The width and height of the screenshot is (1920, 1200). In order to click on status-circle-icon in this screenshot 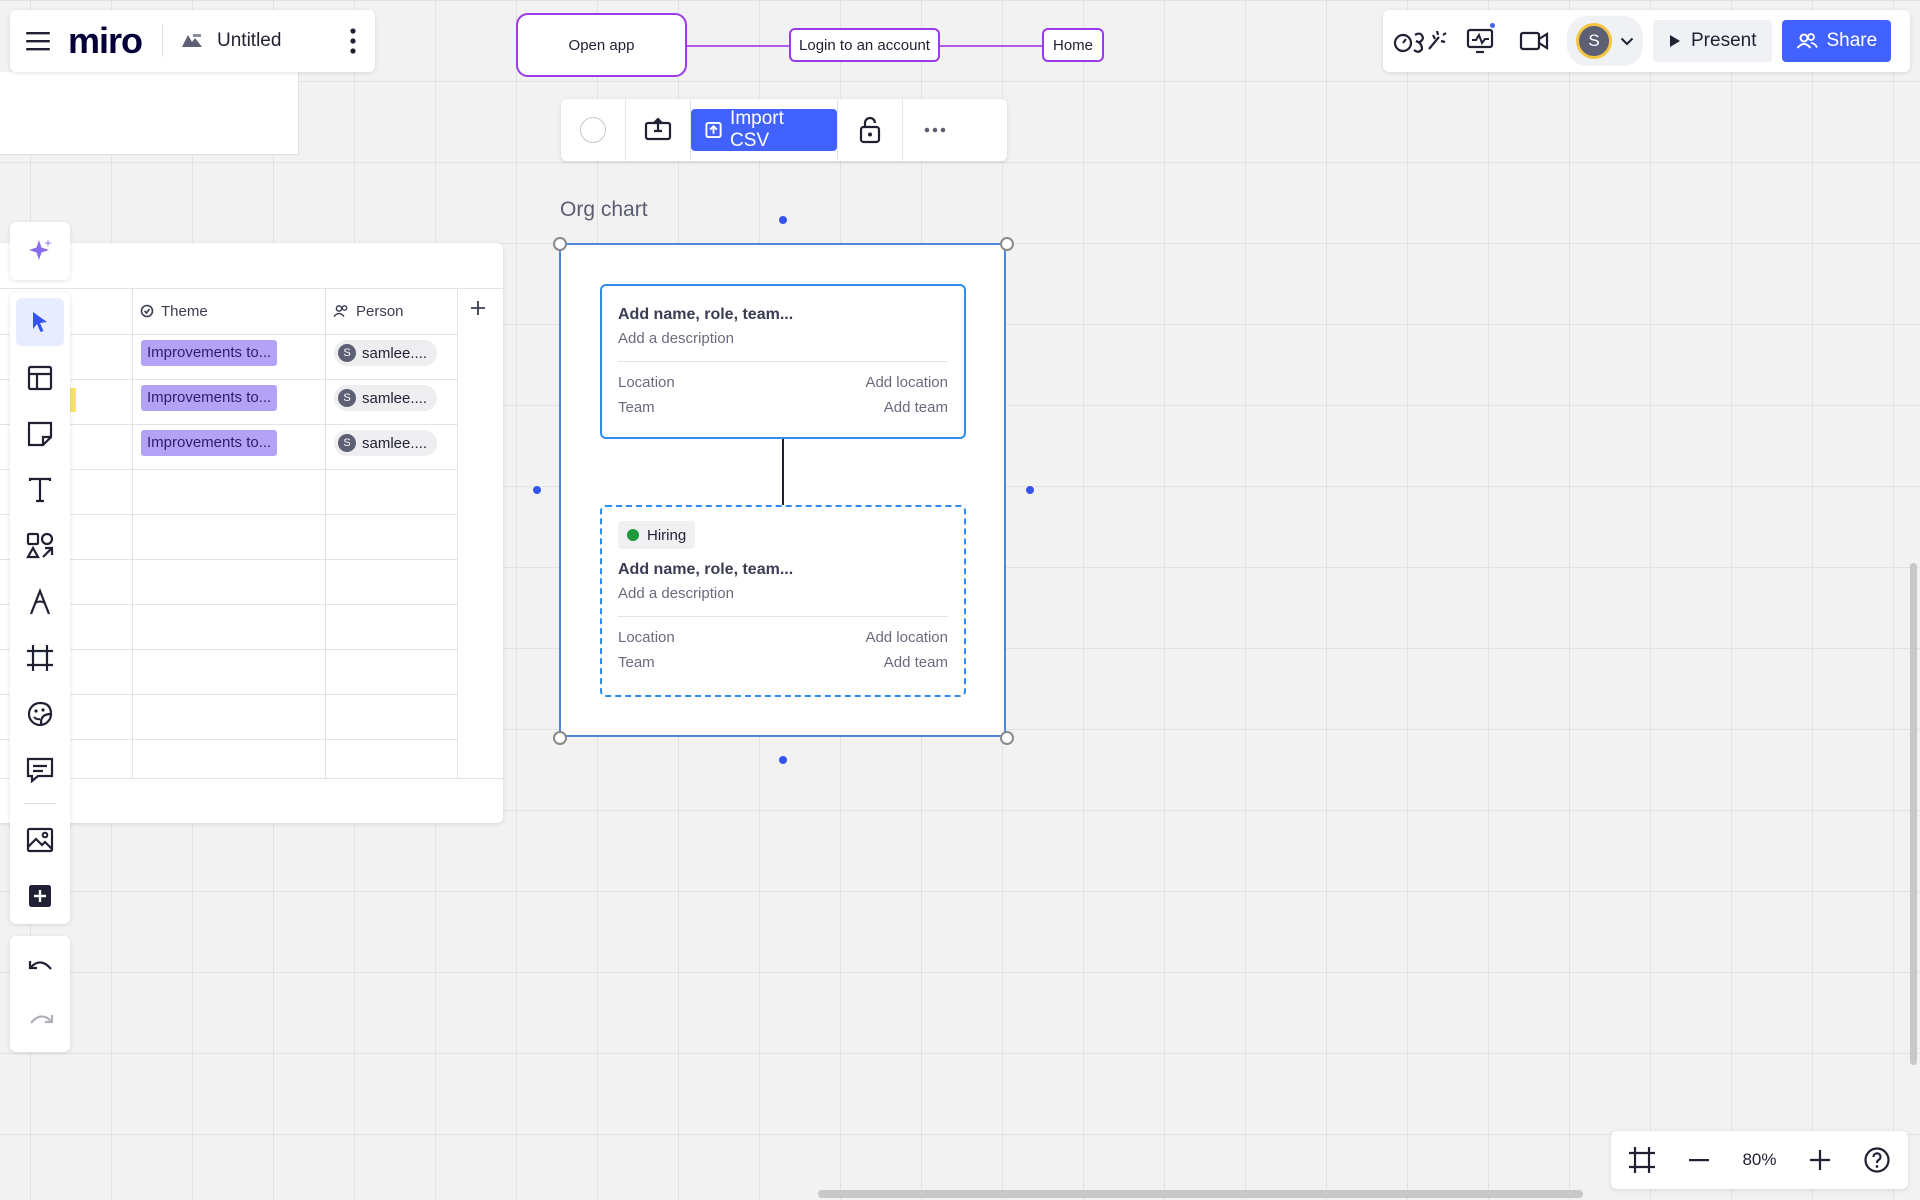, I will do `click(147, 311)`.